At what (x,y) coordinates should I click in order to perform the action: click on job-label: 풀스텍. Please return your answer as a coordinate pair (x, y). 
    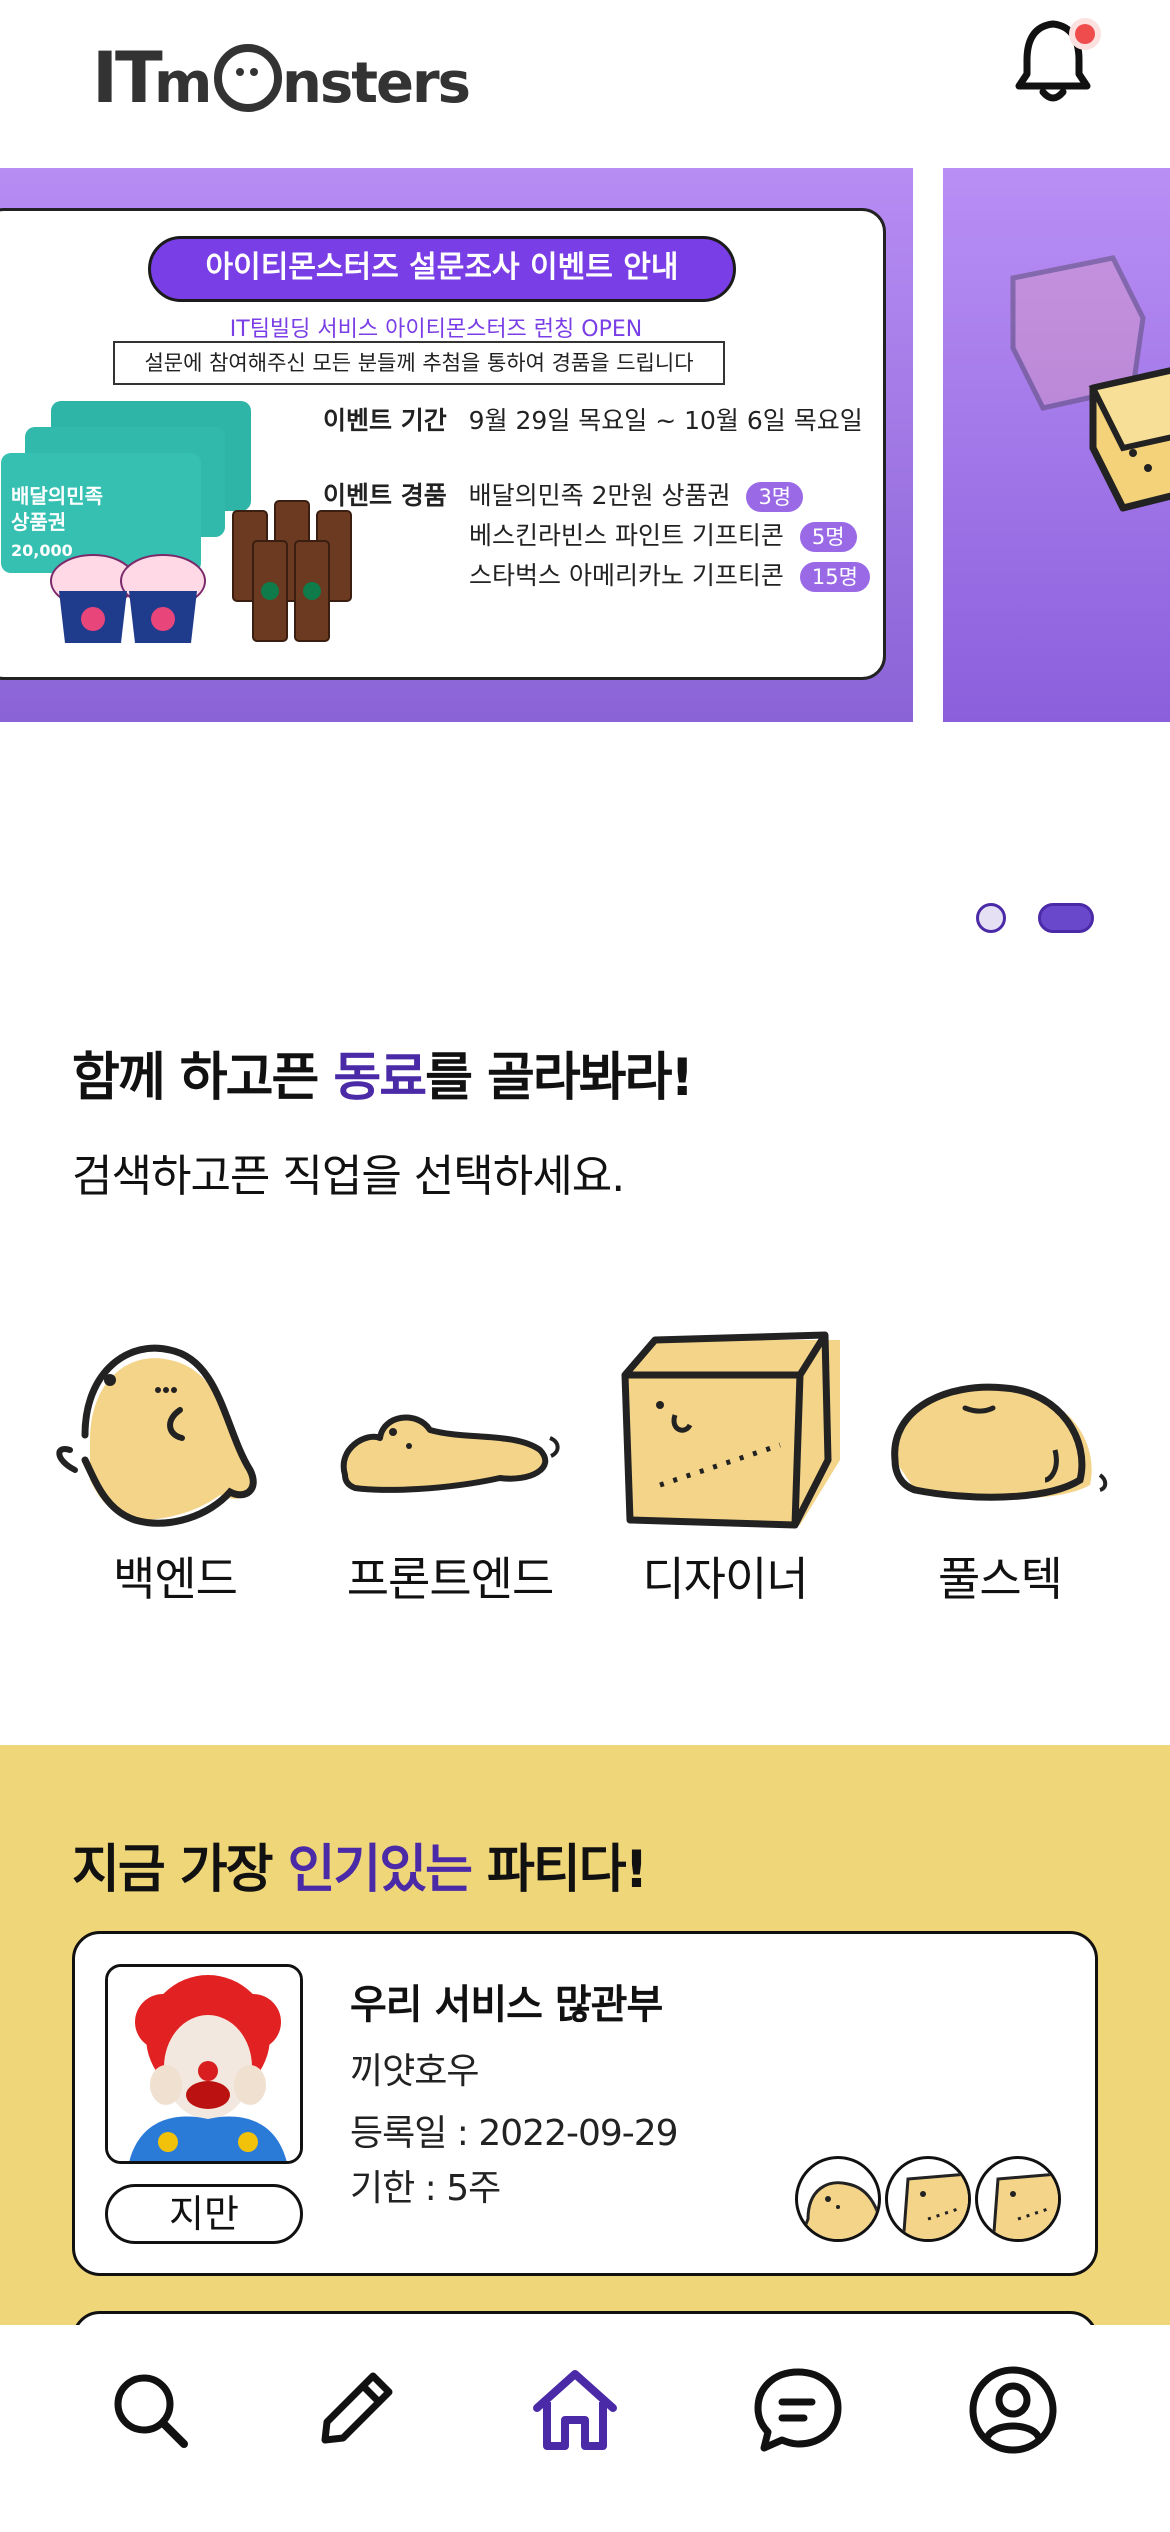
    Looking at the image, I should click on (1000, 1579).